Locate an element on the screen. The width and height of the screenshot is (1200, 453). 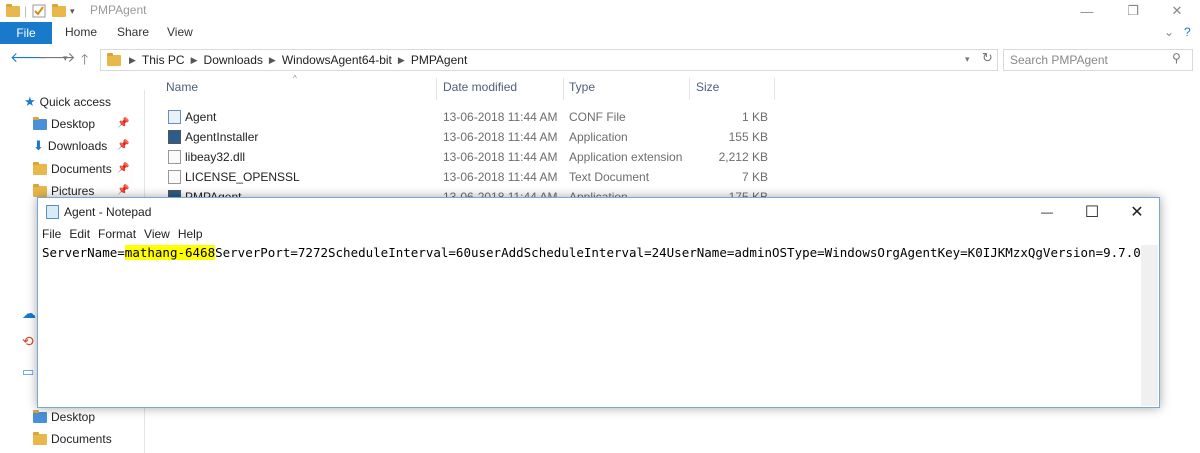
breadcrumb-windowsagent: WindowsAgent64-bit is located at coordinates (337, 60).